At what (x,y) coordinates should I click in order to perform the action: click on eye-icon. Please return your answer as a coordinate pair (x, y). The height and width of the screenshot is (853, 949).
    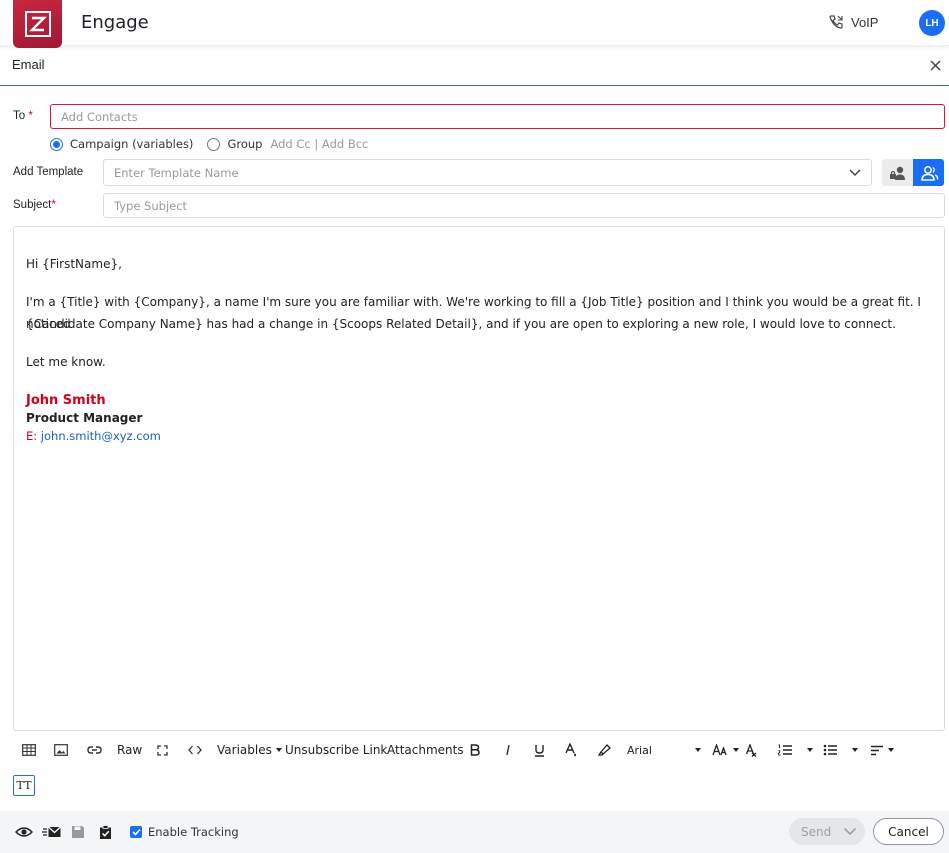
    Looking at the image, I should click on (24, 832).